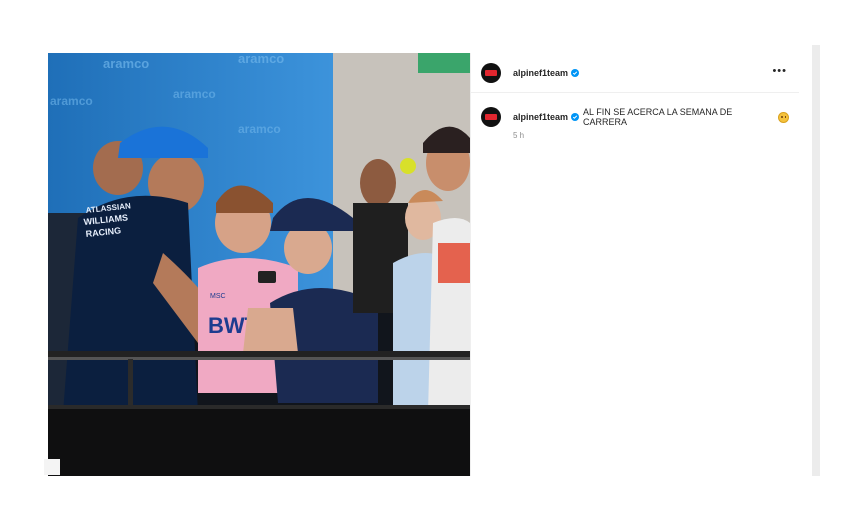 This screenshot has width=866, height=523. What do you see at coordinates (635, 73) in the screenshot?
I see `post-header: alpinef1team •••` at bounding box center [635, 73].